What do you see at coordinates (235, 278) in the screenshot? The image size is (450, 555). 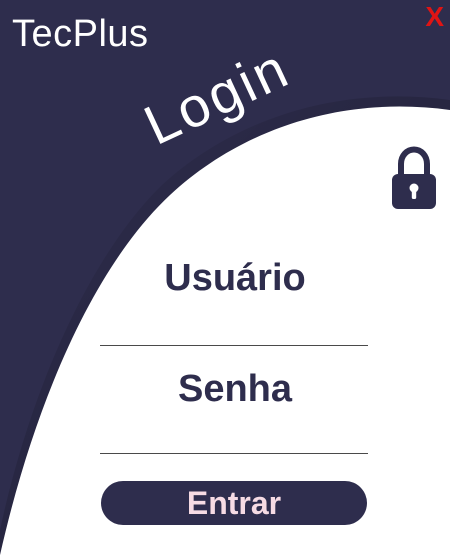 I see `username-label: Usuário` at bounding box center [235, 278].